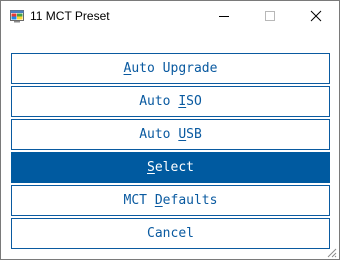 The width and height of the screenshot is (340, 263). I want to click on close-button, so click(316, 16).